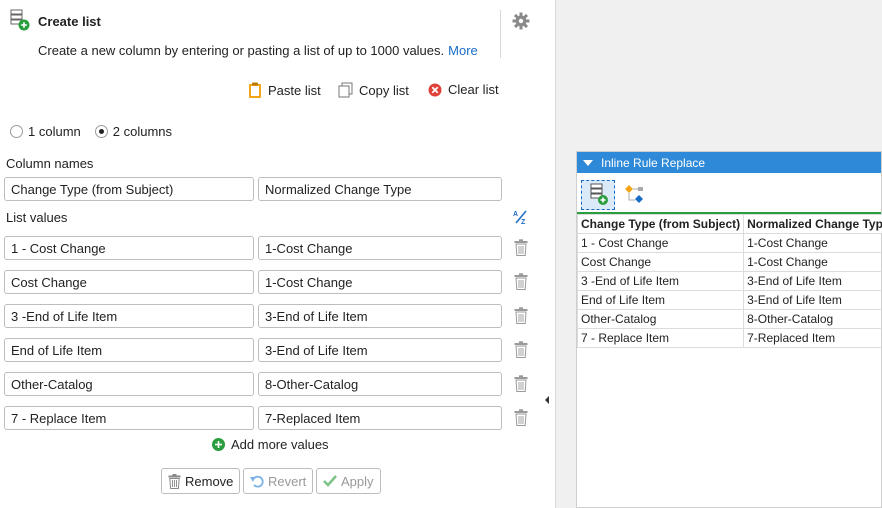 The image size is (882, 508). What do you see at coordinates (129, 418) in the screenshot?
I see `list-value-input-col1: 7 - Replace Item` at bounding box center [129, 418].